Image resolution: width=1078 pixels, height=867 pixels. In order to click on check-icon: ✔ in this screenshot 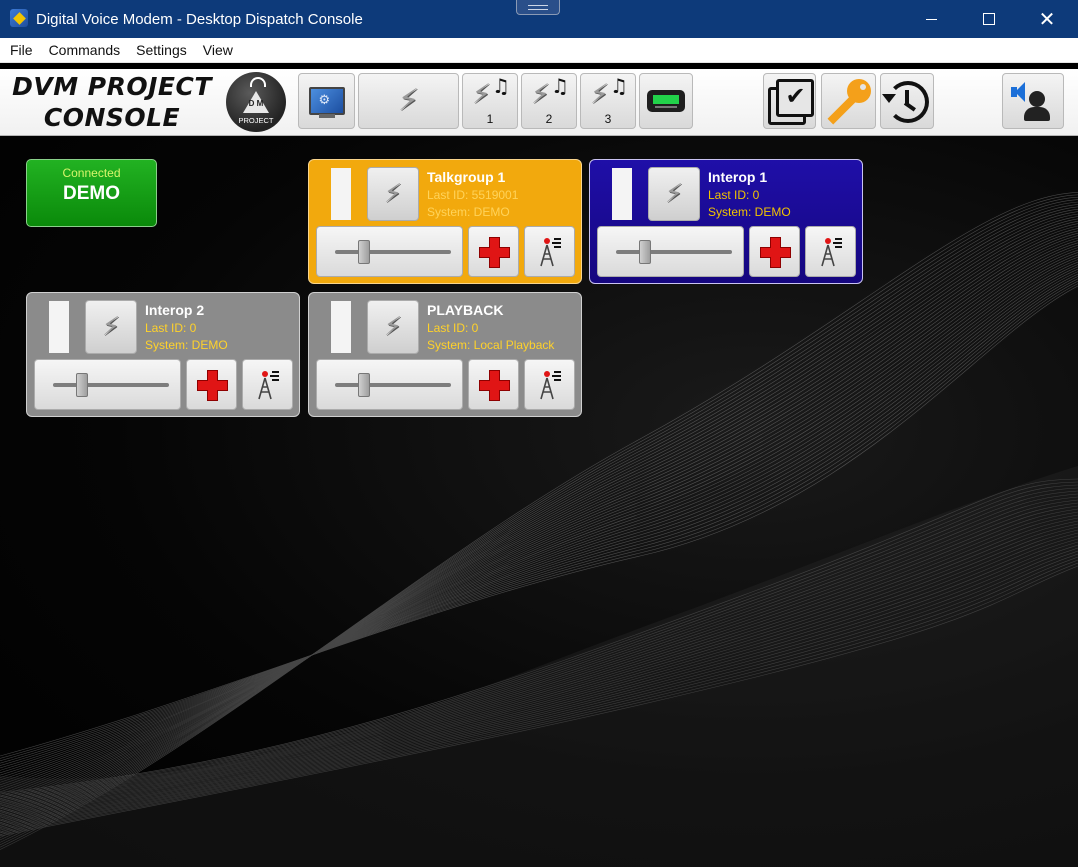, I will do `click(795, 96)`.